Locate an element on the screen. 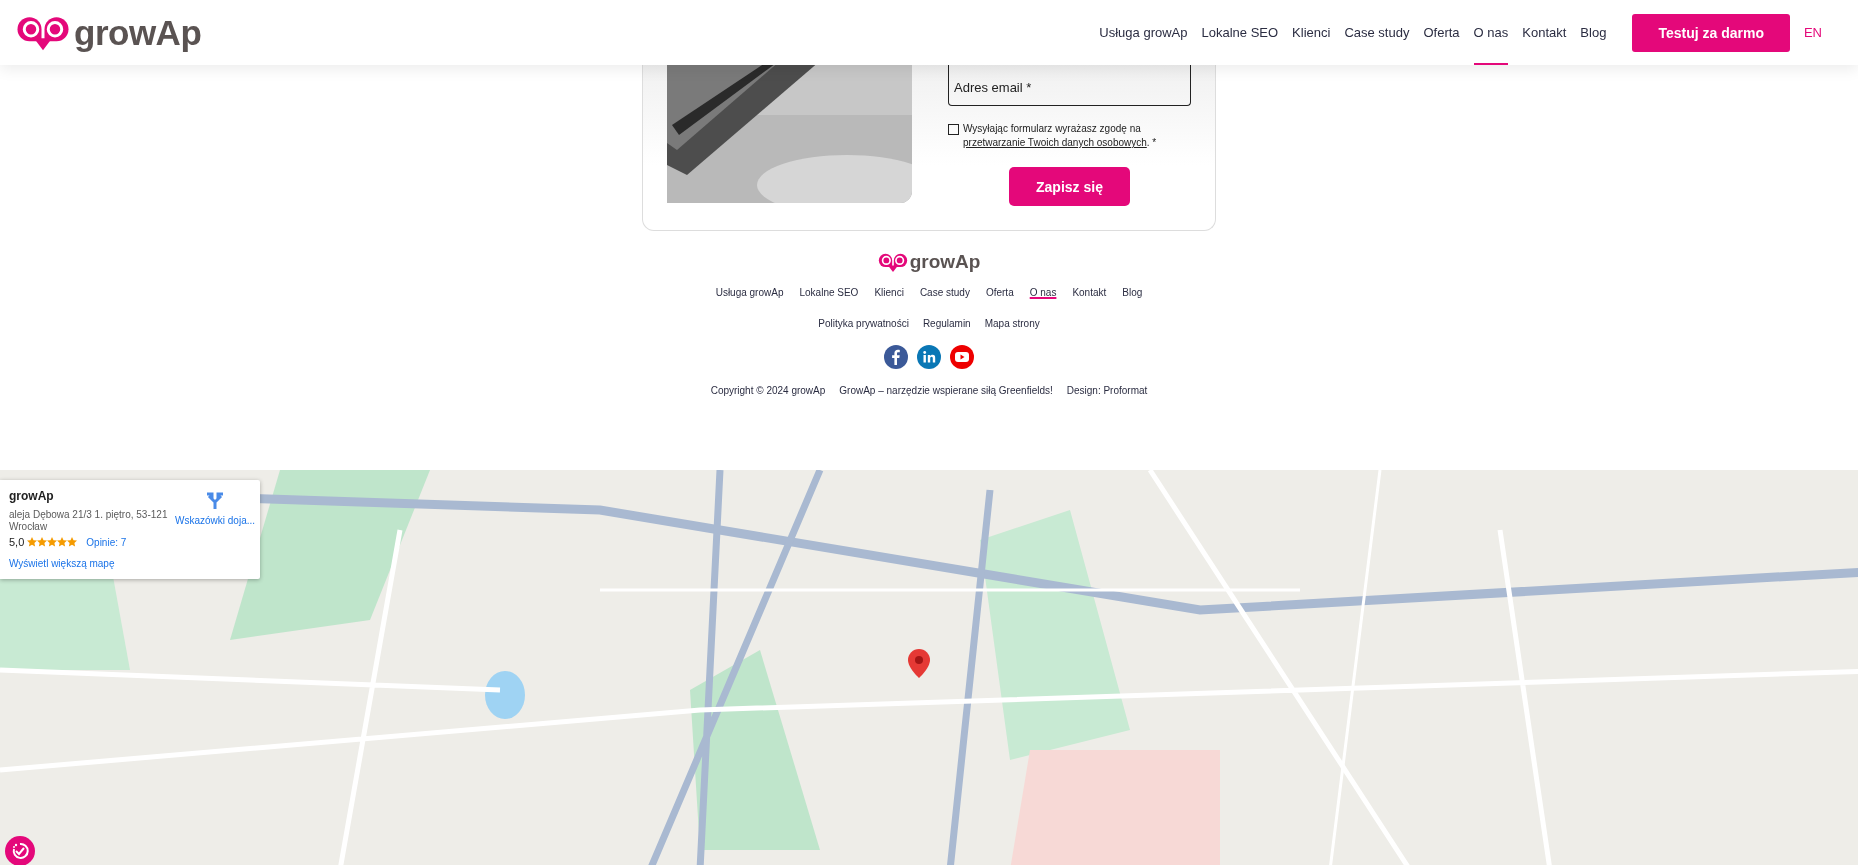 This screenshot has width=1858, height=865. reviews-link: Opinie: 7 is located at coordinates (106, 542).